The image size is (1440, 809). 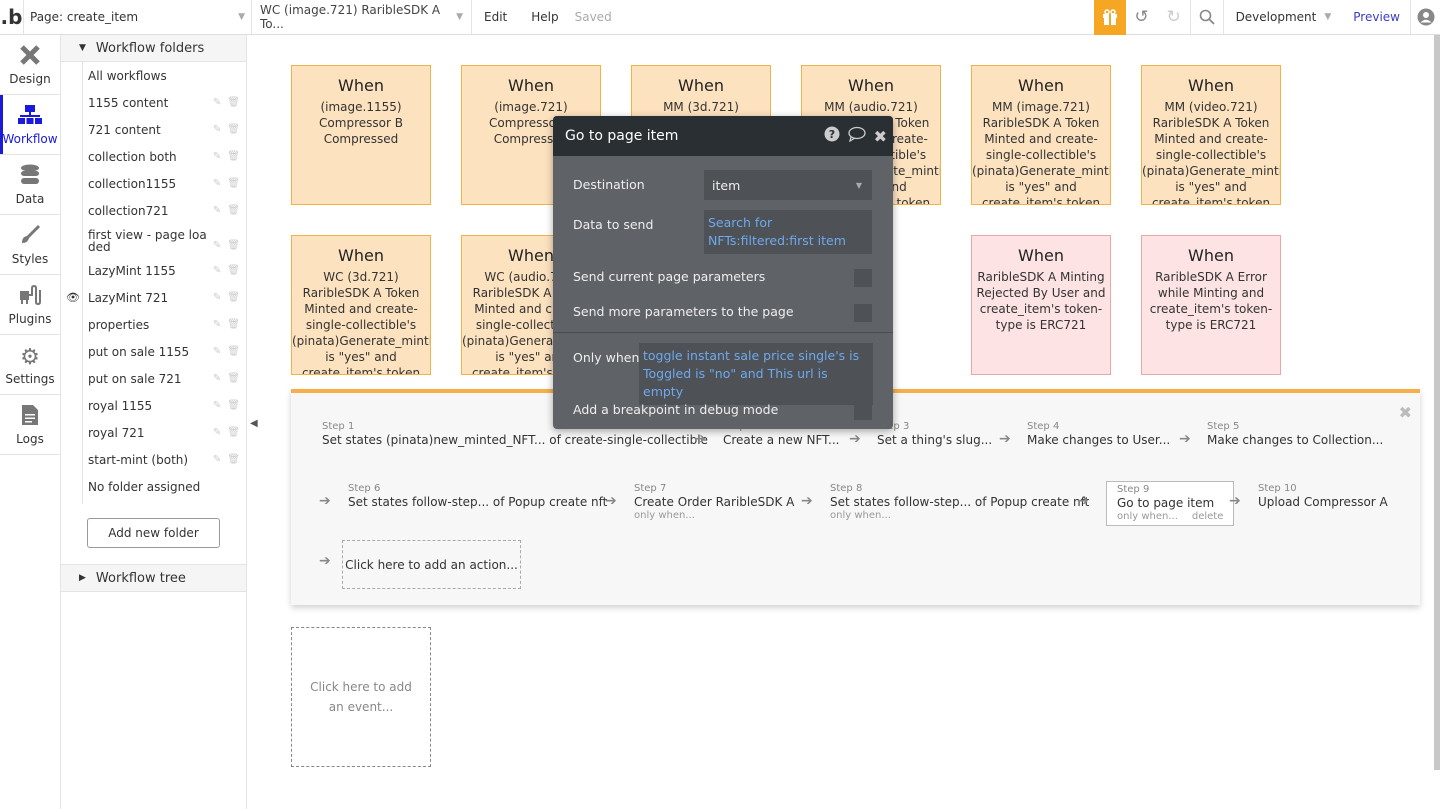 What do you see at coordinates (153, 48) in the screenshot?
I see `workflow-folders-header: ▼ Workflow folders` at bounding box center [153, 48].